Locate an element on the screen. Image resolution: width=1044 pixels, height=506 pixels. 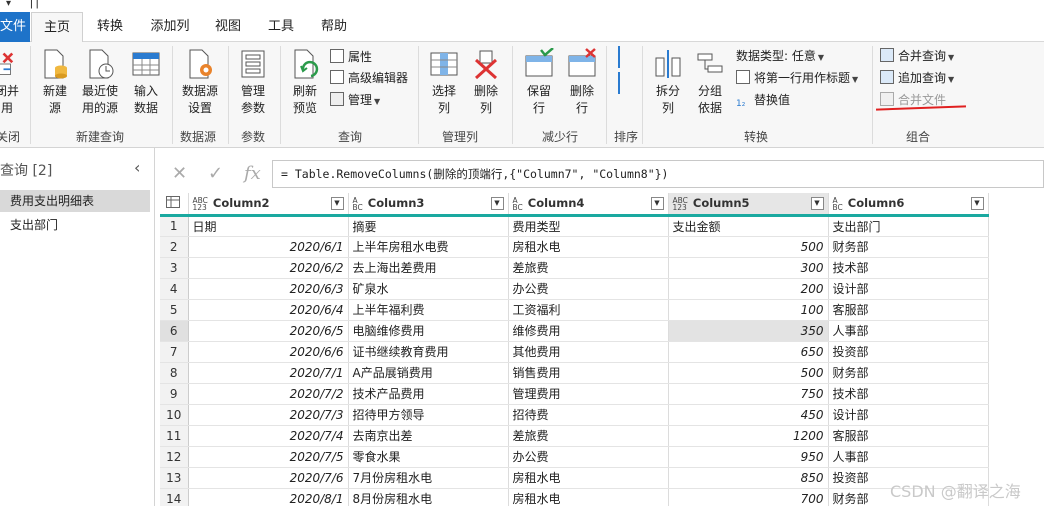
split-column-button: 拆分 列 is located at coordinates (668, 82).